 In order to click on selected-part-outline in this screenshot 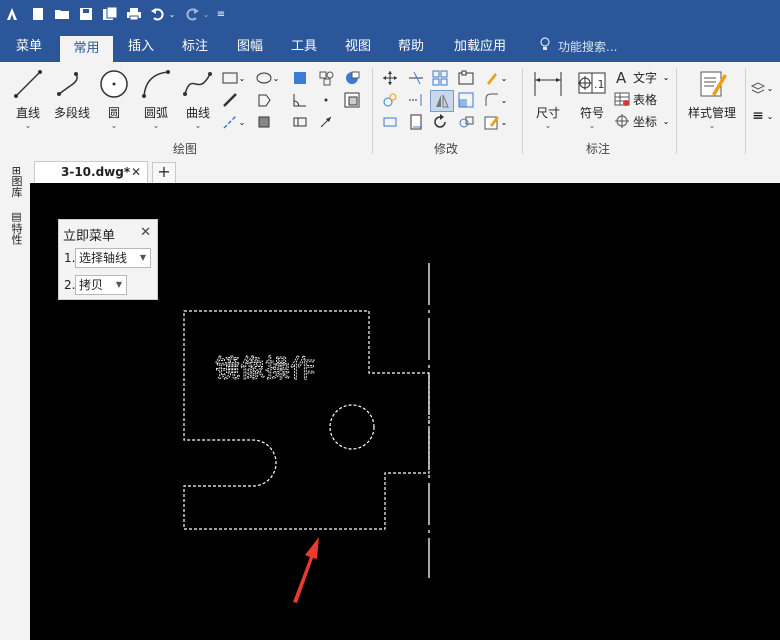, I will do `click(306, 420)`.